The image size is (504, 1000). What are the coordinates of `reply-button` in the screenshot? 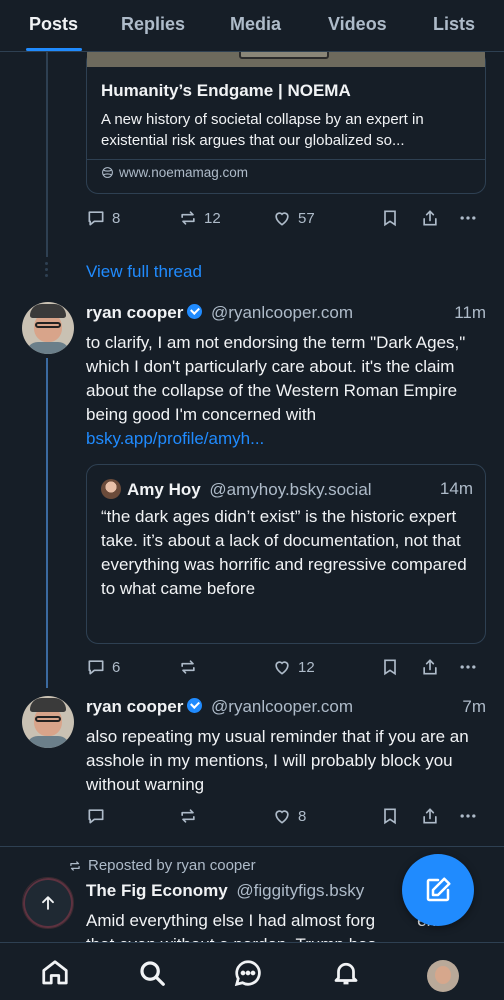 It's located at (96, 816).